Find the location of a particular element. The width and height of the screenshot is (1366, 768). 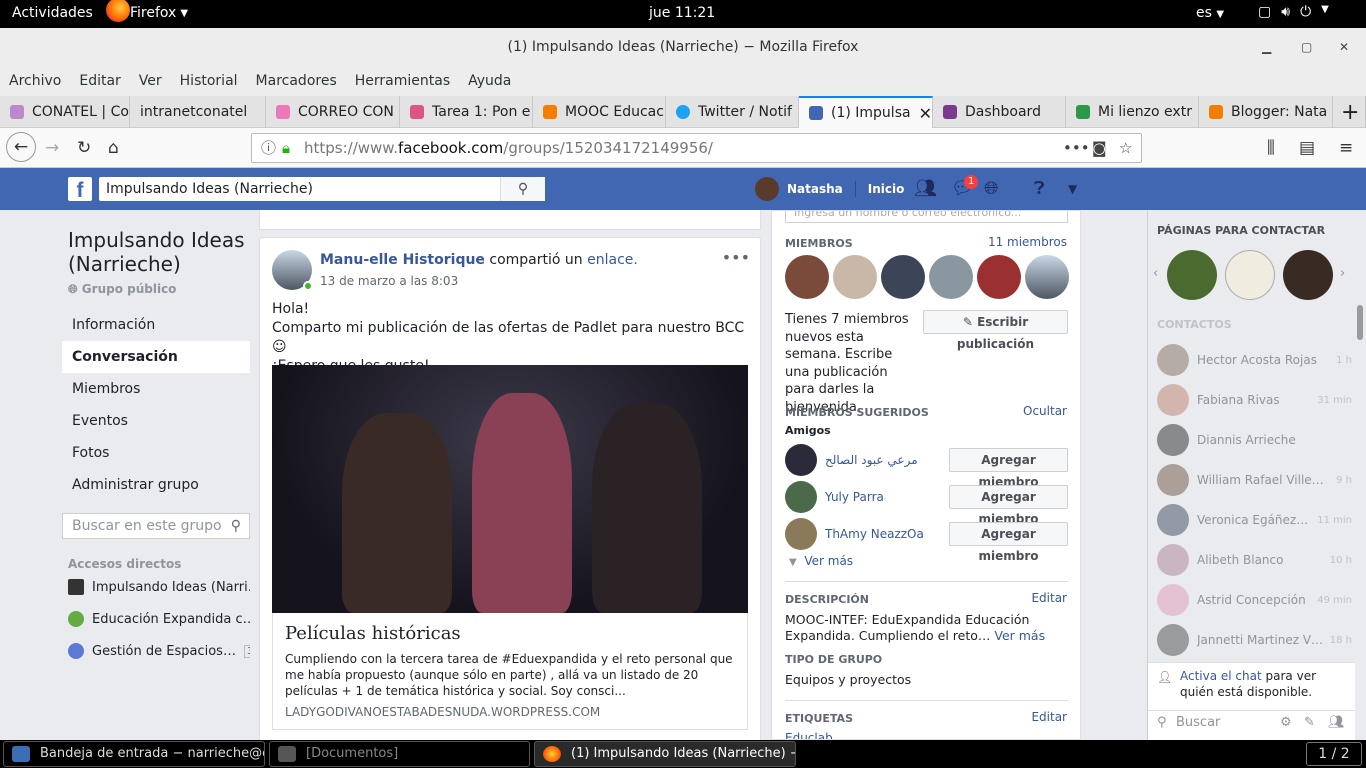

new-tab-button: + is located at coordinates (1349, 112).